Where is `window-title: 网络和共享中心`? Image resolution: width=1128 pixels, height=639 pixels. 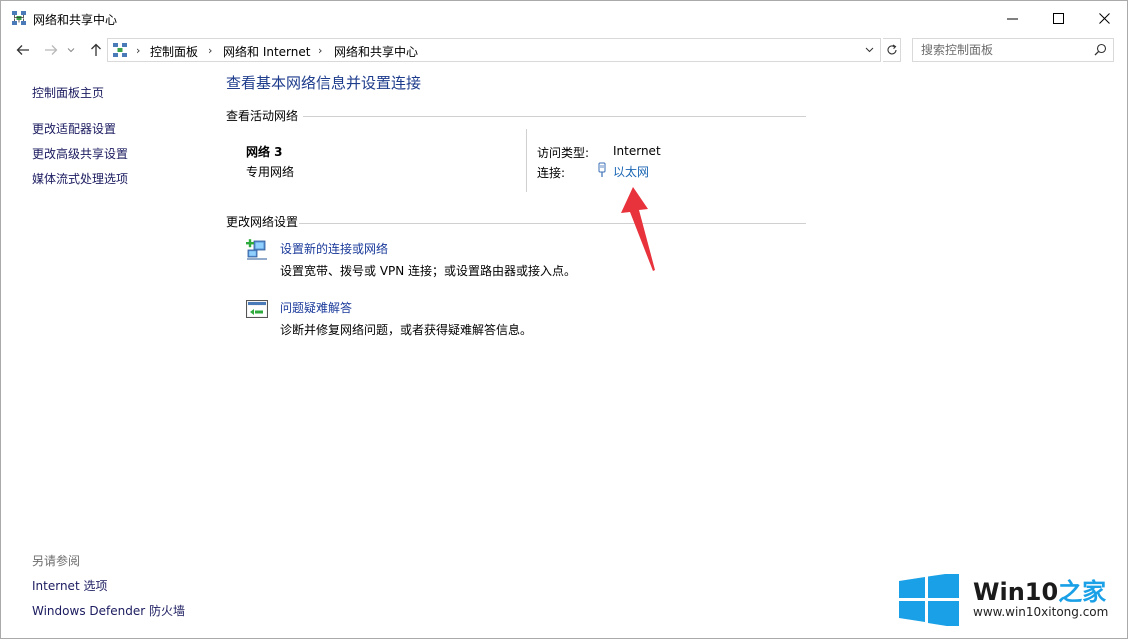 window-title: 网络和共享中心 is located at coordinates (75, 20).